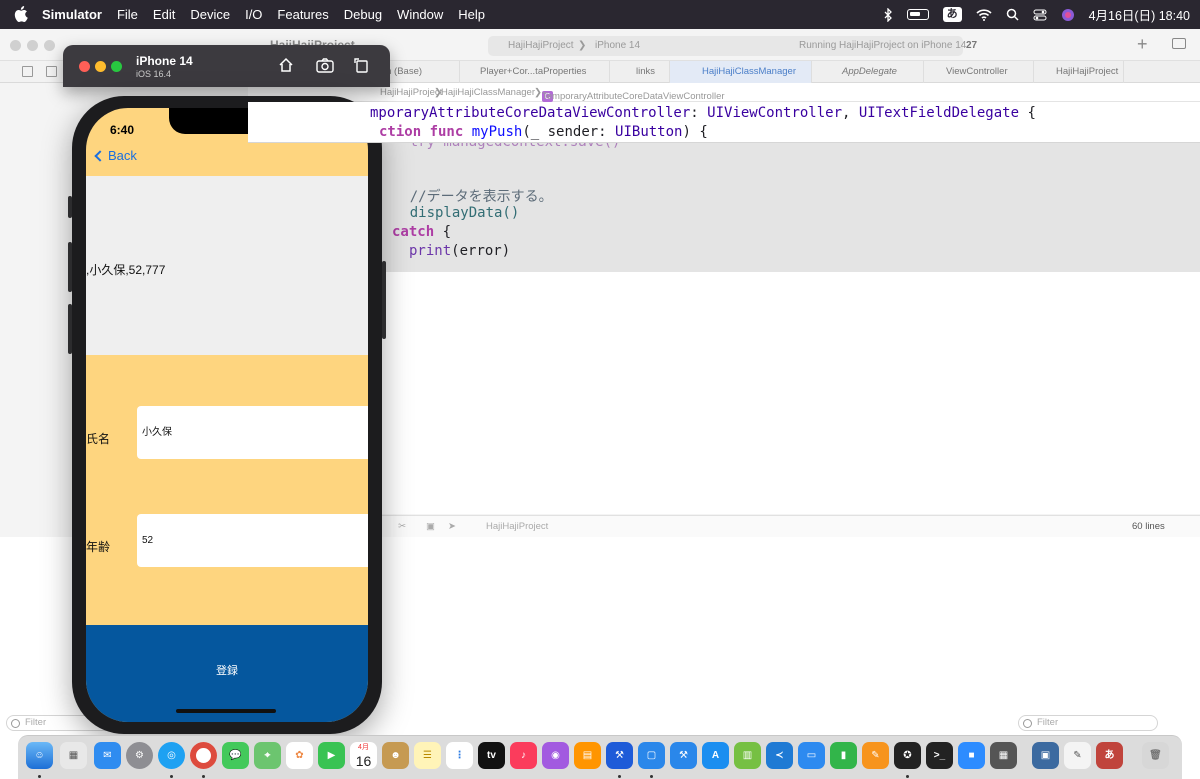  I want to click on inspector-toggle-icon, so click(1179, 43).